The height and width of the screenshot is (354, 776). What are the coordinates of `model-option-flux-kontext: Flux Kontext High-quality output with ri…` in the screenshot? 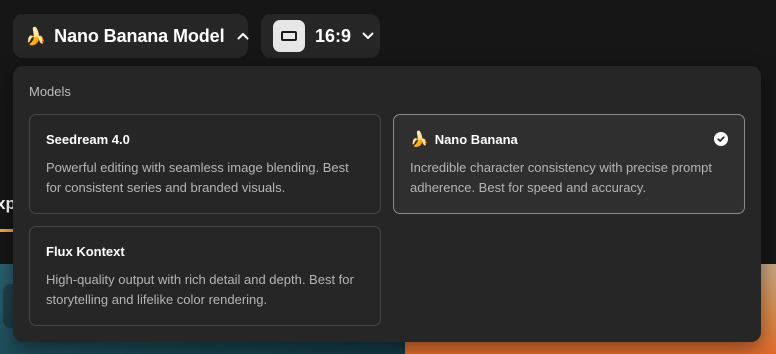 It's located at (205, 276).